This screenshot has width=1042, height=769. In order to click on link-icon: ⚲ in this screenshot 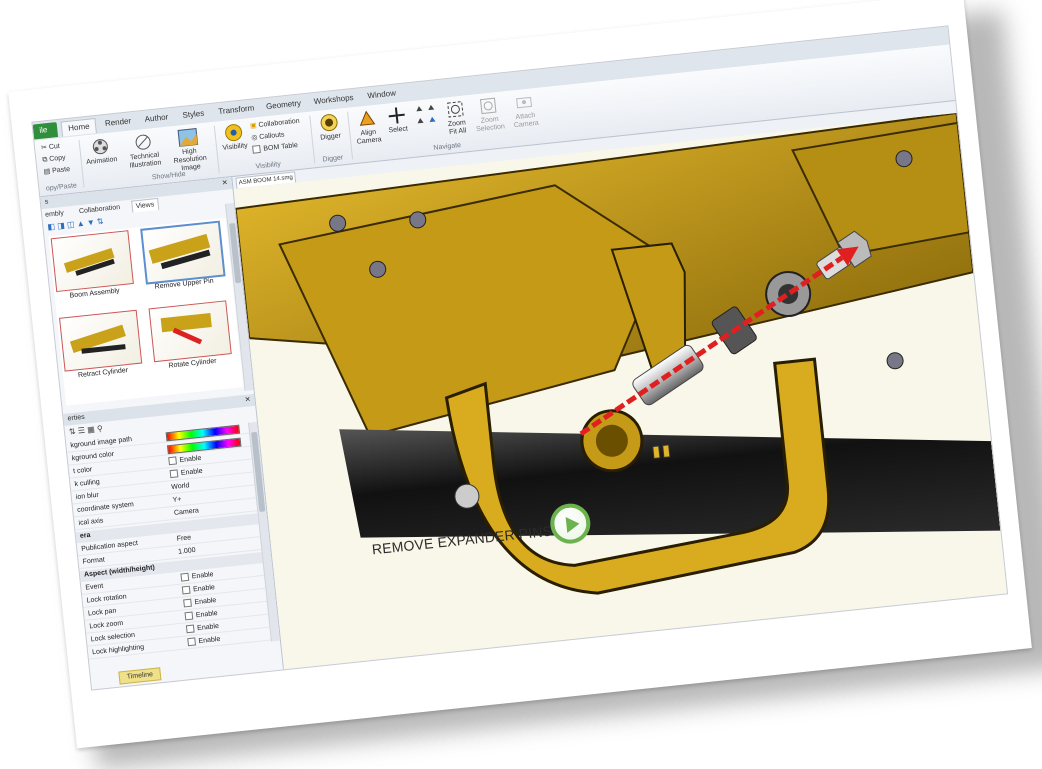, I will do `click(100, 429)`.